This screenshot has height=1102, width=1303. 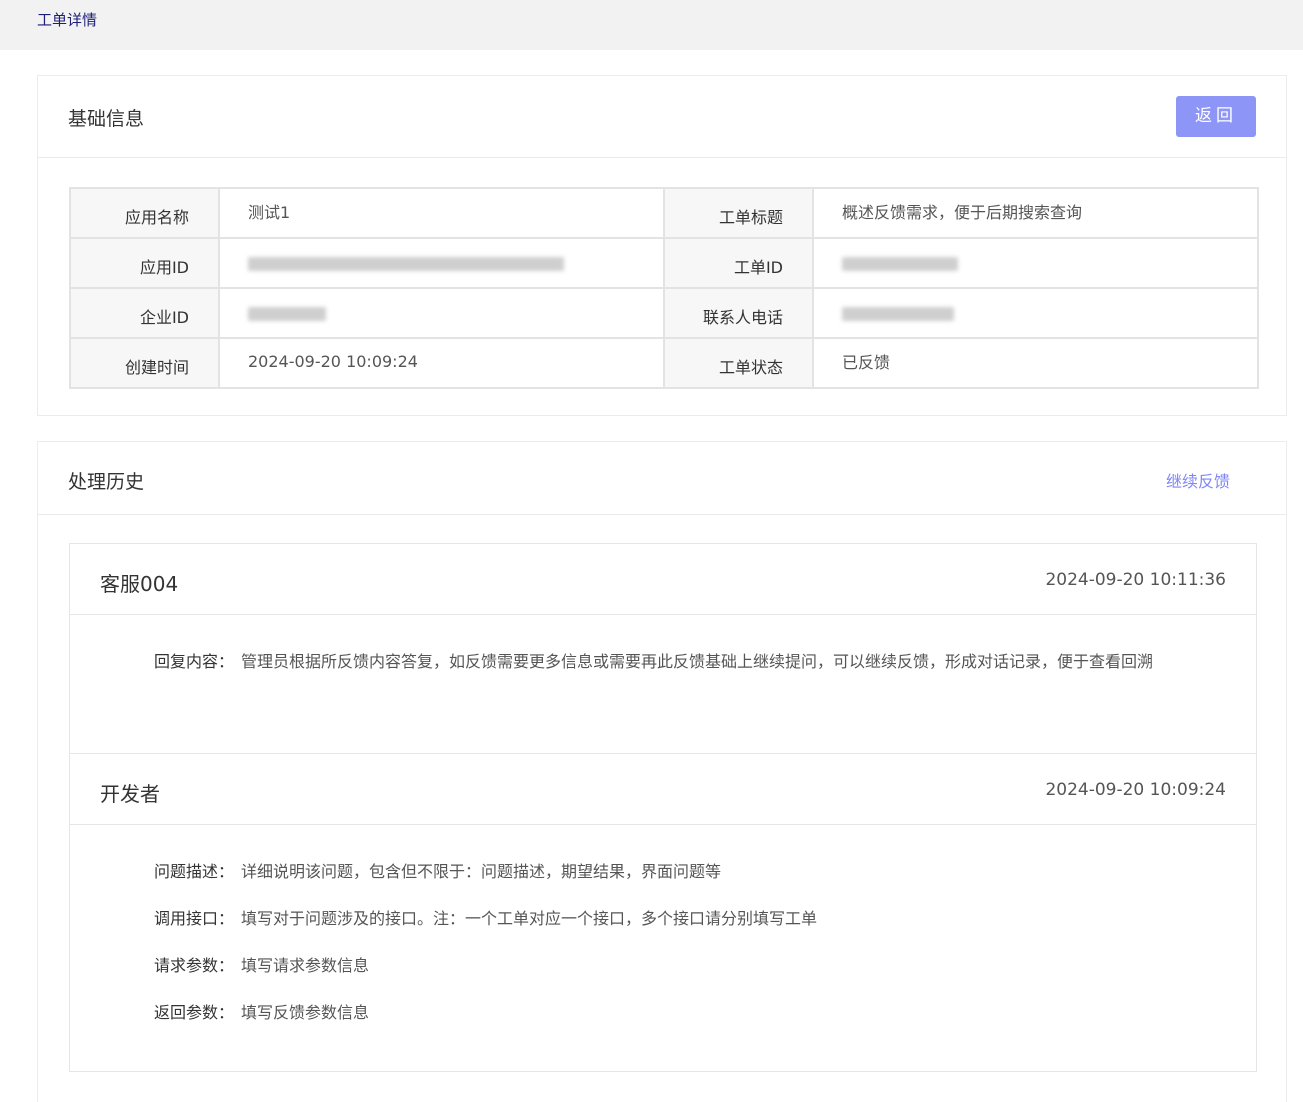 What do you see at coordinates (194, 661) in the screenshot?
I see `field-label: 回复内容：` at bounding box center [194, 661].